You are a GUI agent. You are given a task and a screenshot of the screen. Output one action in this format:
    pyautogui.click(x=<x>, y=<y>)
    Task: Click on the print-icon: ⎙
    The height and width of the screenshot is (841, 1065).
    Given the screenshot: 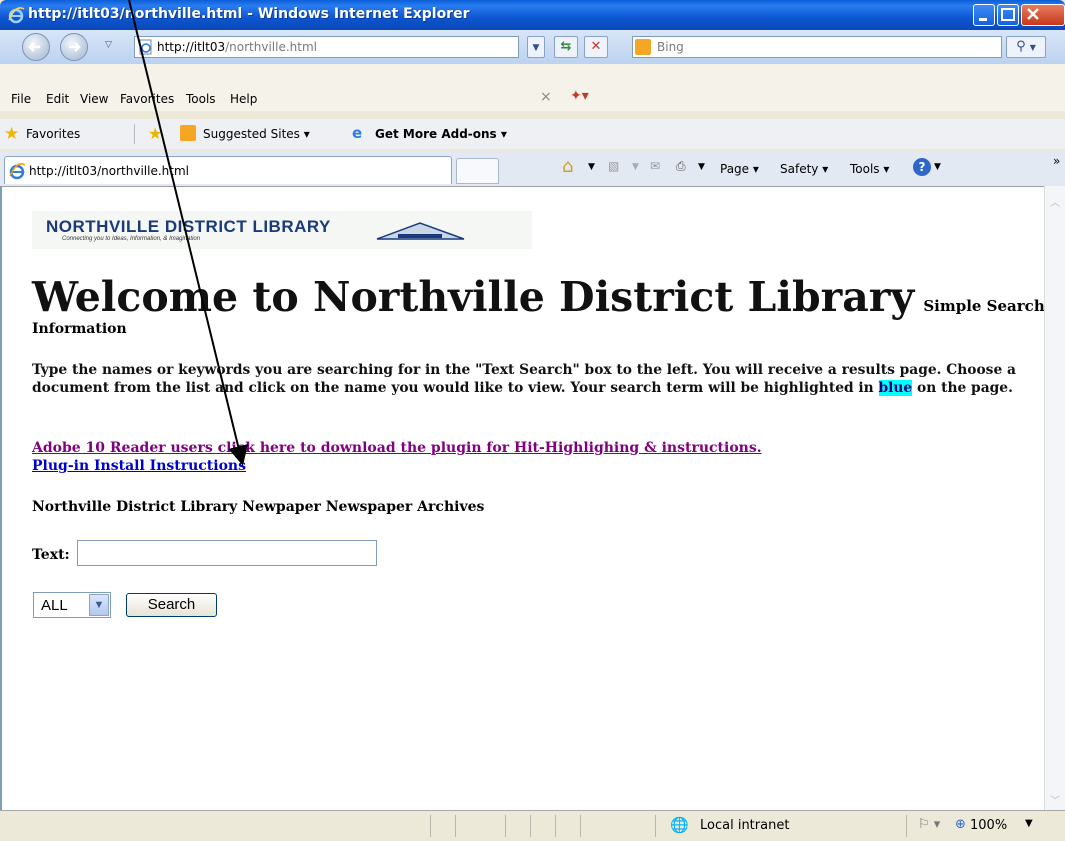 What is the action you would take?
    pyautogui.click(x=681, y=166)
    